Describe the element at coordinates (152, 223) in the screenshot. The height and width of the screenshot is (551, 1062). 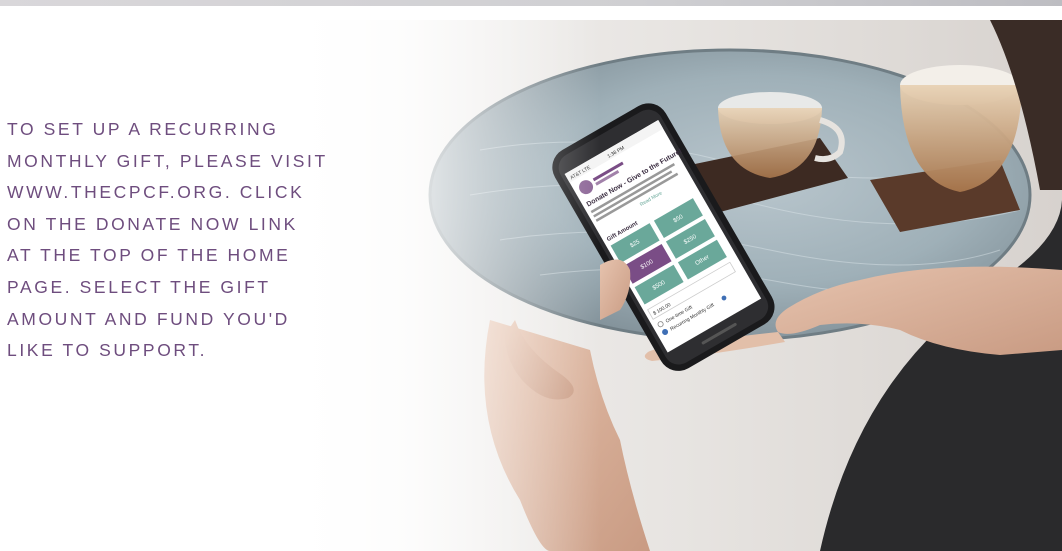
I see `instructions-line: ON THE DONATE NOW LINK` at that location.